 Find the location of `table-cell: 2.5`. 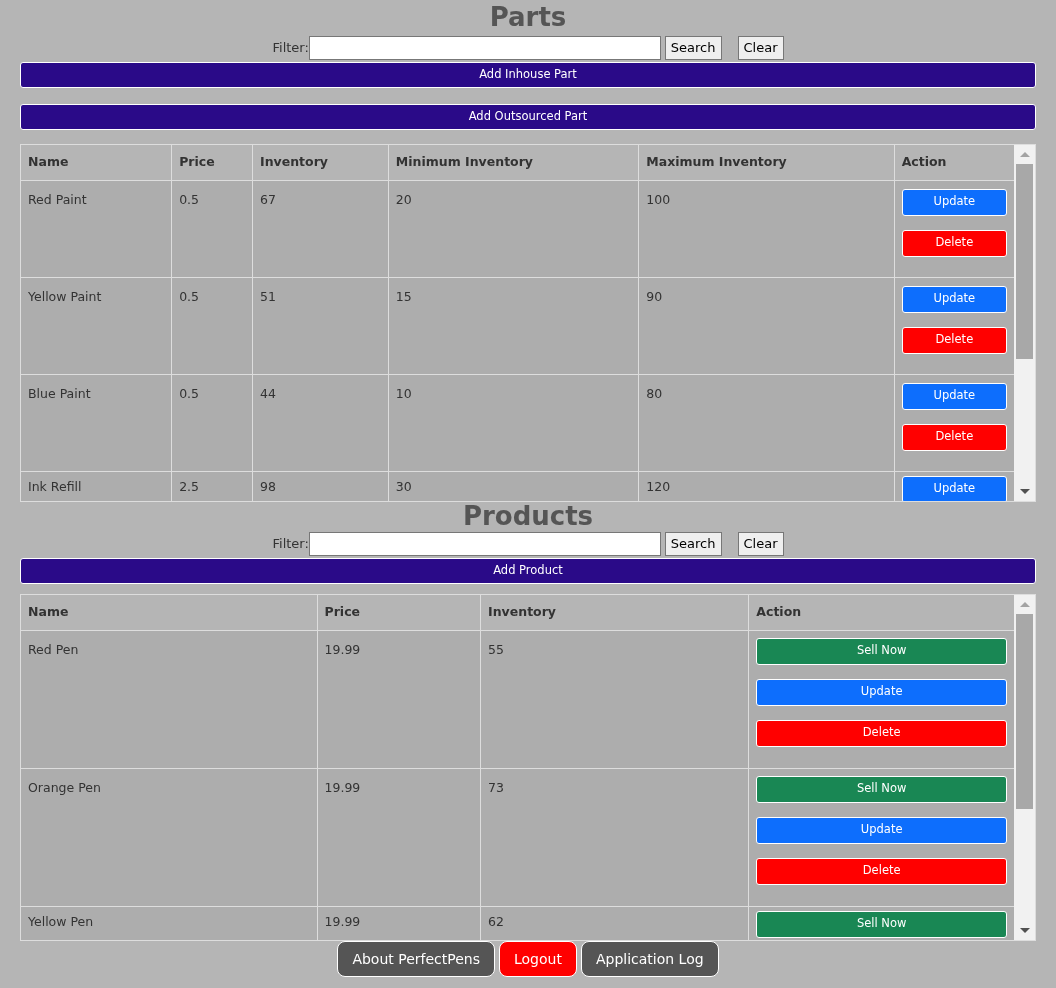

table-cell: 2.5 is located at coordinates (212, 486).